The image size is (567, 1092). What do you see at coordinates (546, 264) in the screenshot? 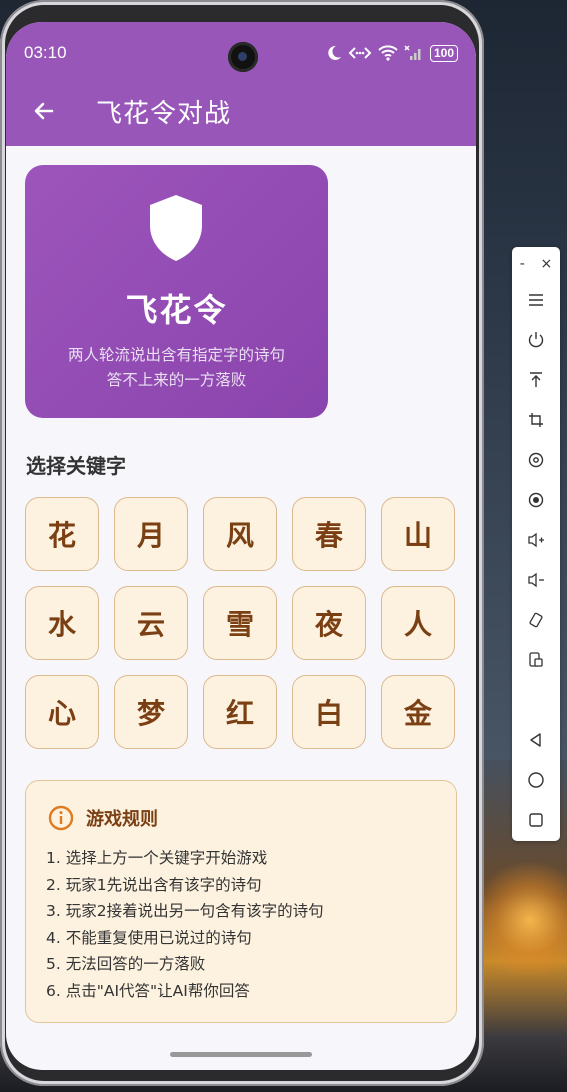
I see `close-button: ×` at bounding box center [546, 264].